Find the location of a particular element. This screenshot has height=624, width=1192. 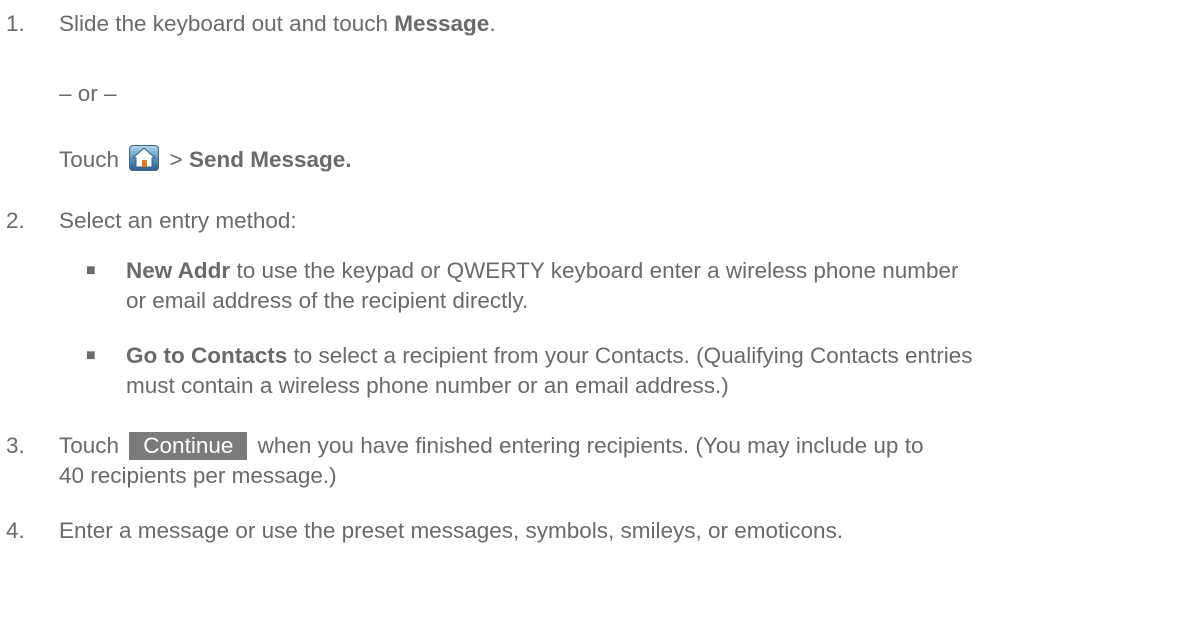

step-bold: Message is located at coordinates (442, 23).